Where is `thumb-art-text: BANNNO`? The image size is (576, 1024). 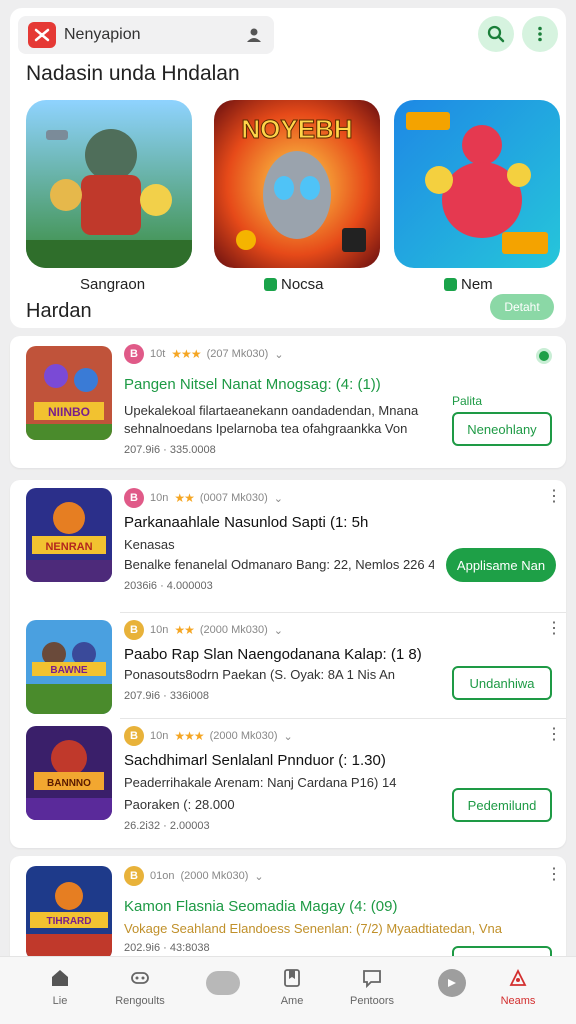 thumb-art-text: BANNNO is located at coordinates (69, 783).